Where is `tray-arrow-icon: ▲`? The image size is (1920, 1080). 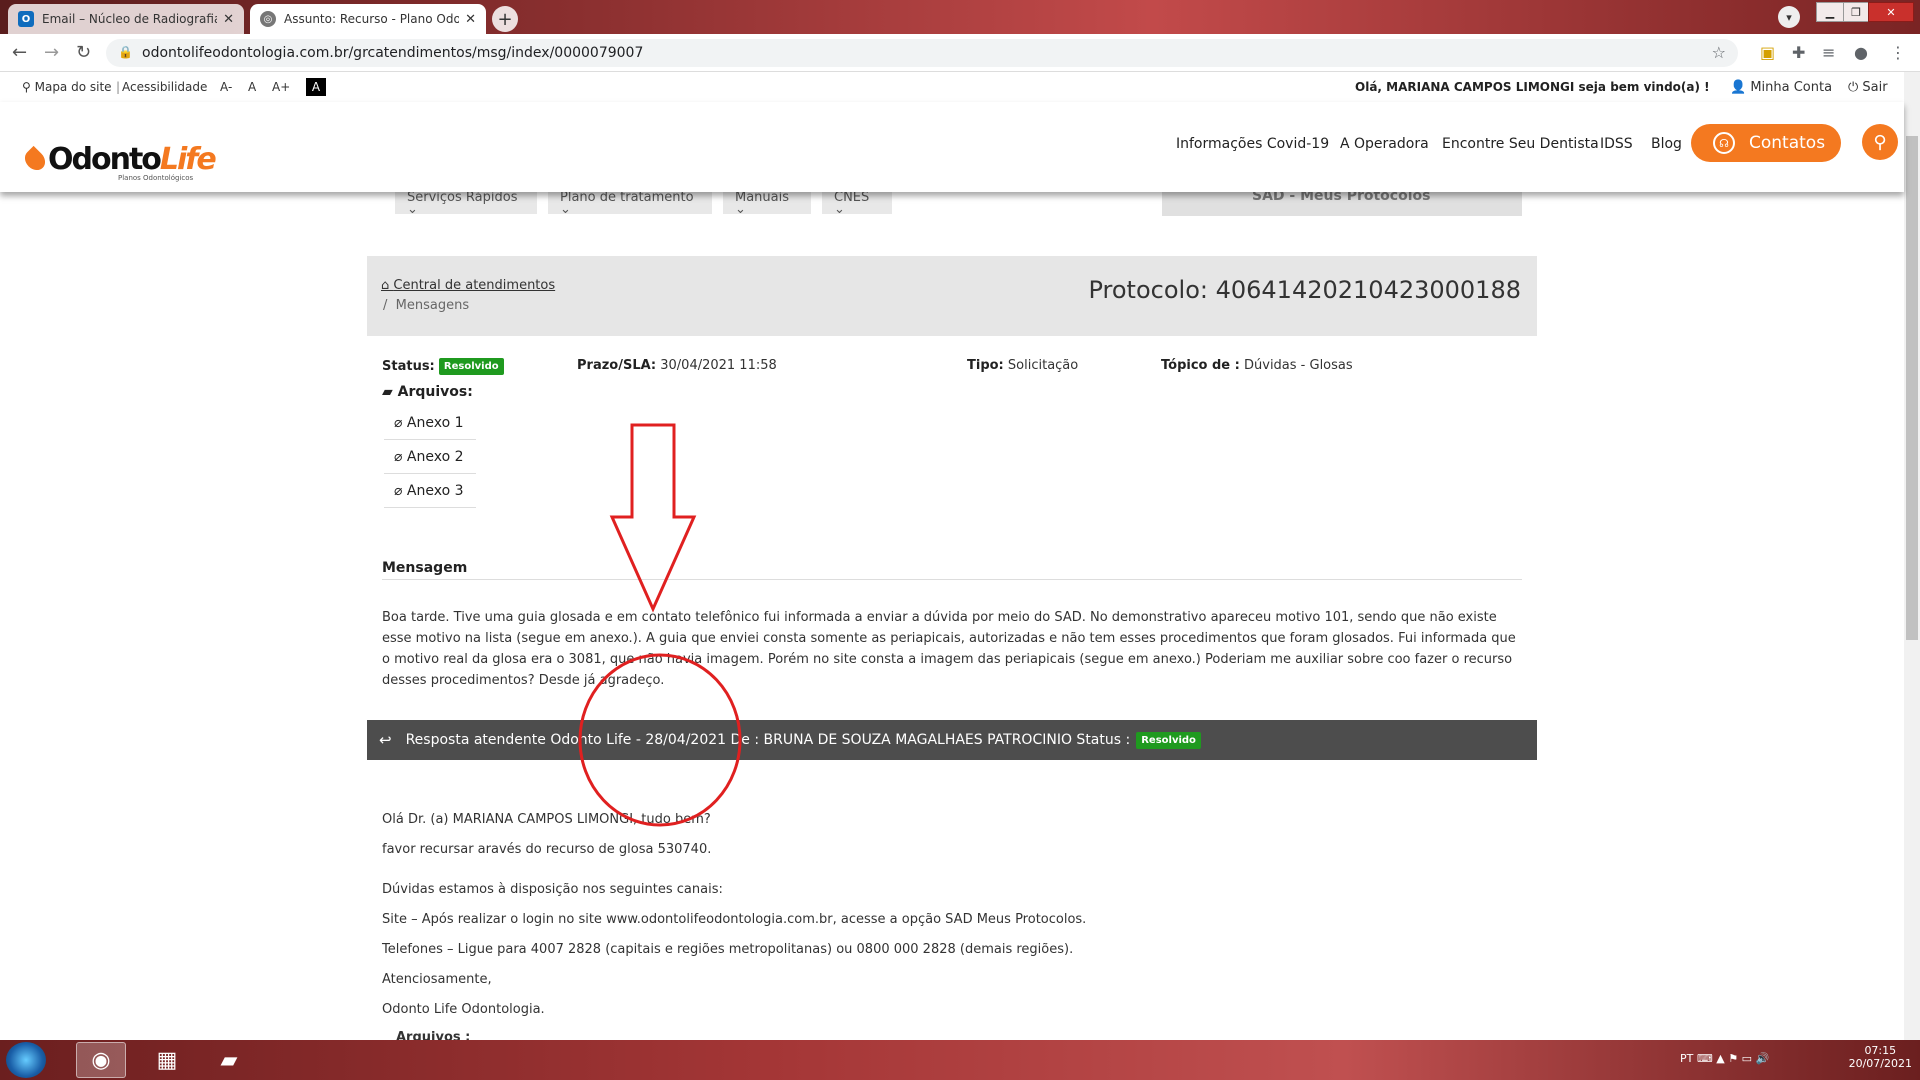 tray-arrow-icon: ▲ is located at coordinates (1722, 1058).